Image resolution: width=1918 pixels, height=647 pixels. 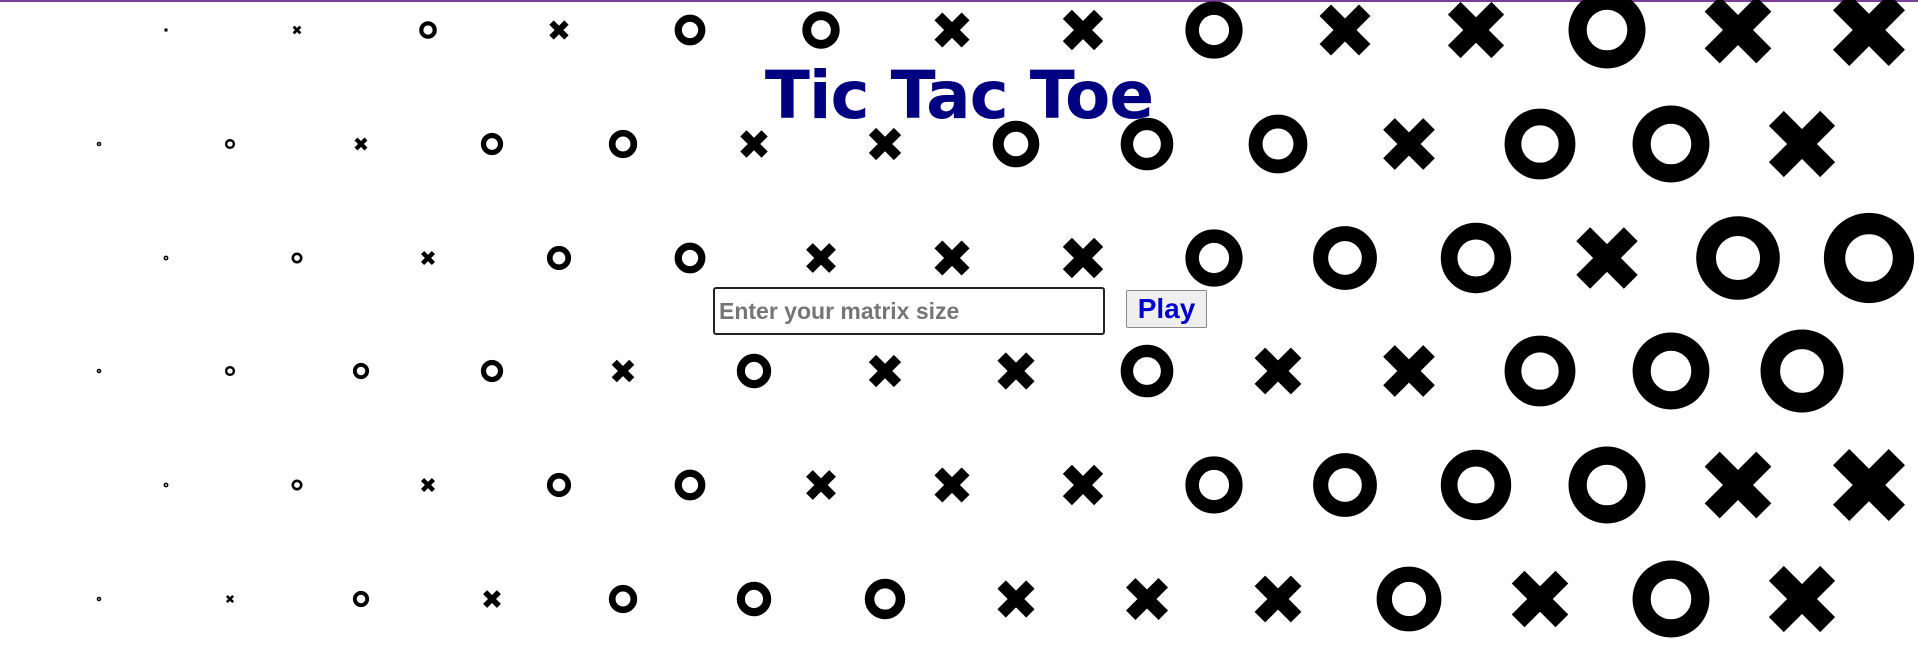 I want to click on play-button: Play, so click(x=1166, y=309).